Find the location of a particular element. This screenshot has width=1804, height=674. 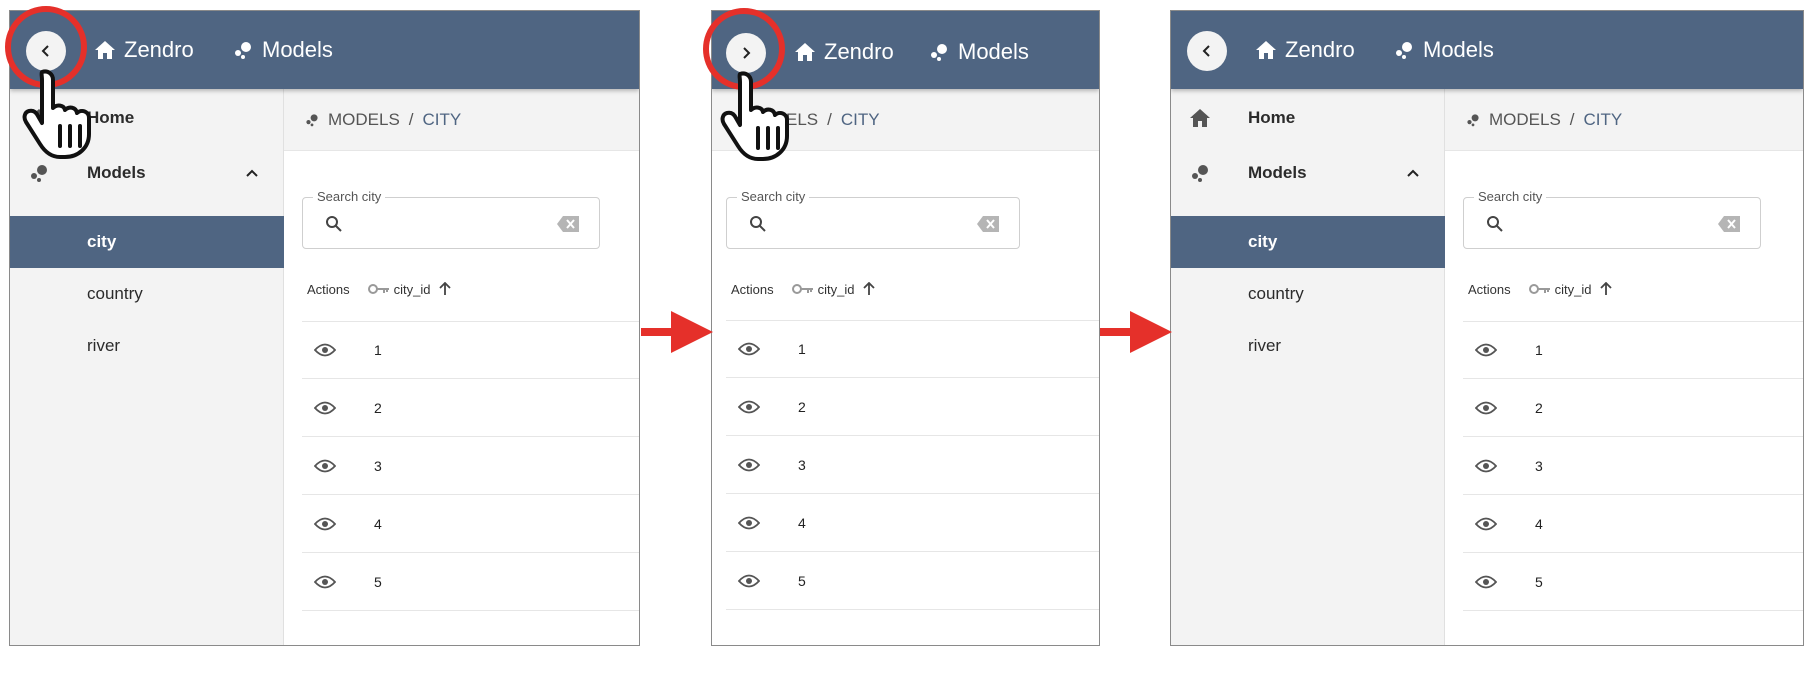

nav-home-label: Zendro is located at coordinates (859, 51).